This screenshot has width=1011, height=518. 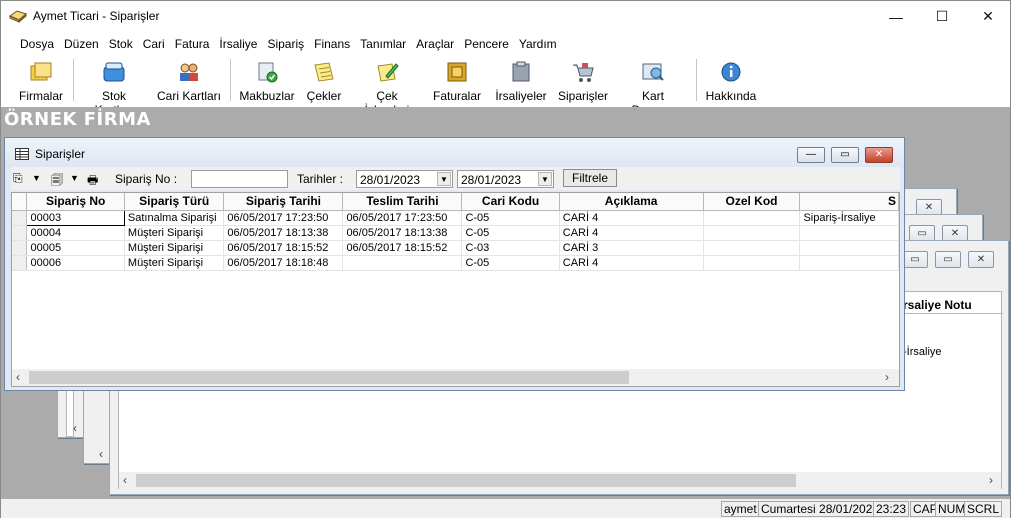 I want to click on filter-button: Filtrele, so click(x=590, y=178).